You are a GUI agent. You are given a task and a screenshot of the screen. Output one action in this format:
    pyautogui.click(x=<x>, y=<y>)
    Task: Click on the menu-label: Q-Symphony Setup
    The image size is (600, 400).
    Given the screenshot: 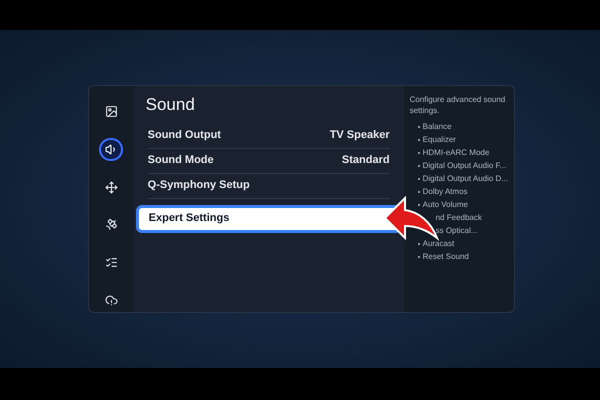 What is the action you would take?
    pyautogui.click(x=199, y=186)
    